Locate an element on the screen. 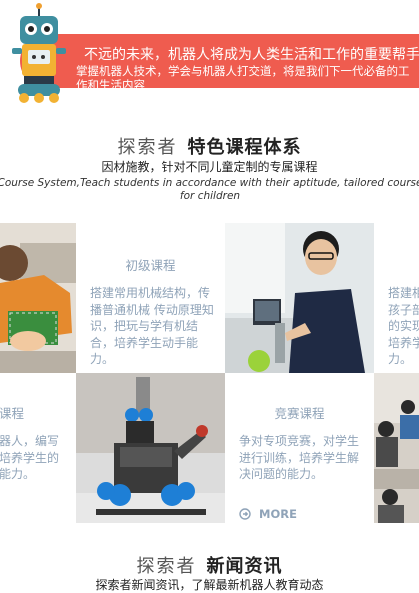  robot-mascot-icon is located at coordinates (39, 53).